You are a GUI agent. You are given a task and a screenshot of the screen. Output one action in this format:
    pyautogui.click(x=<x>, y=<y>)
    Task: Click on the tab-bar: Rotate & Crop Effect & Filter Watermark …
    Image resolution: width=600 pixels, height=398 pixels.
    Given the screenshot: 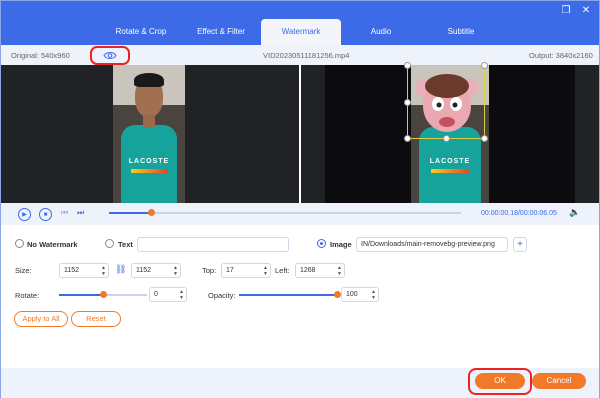 What is the action you would take?
    pyautogui.click(x=300, y=23)
    